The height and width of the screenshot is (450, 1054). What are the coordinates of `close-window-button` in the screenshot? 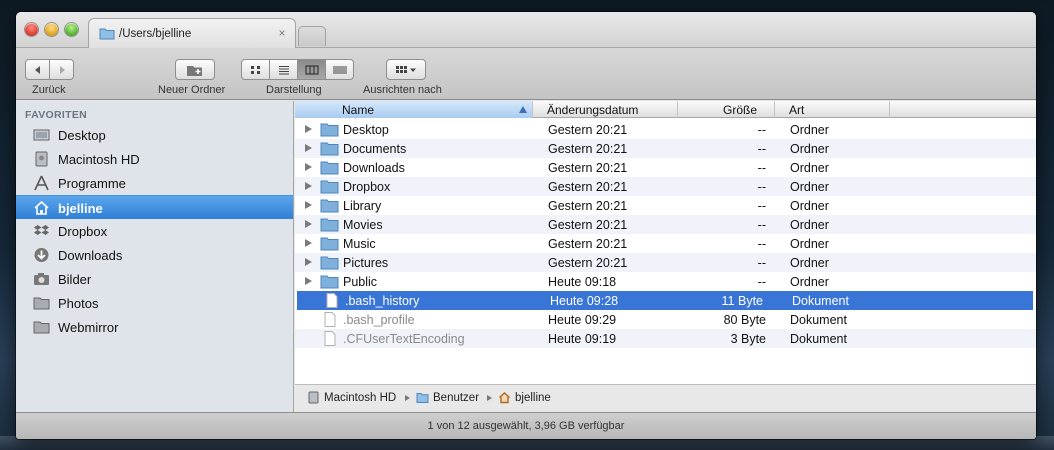 It's located at (31, 29).